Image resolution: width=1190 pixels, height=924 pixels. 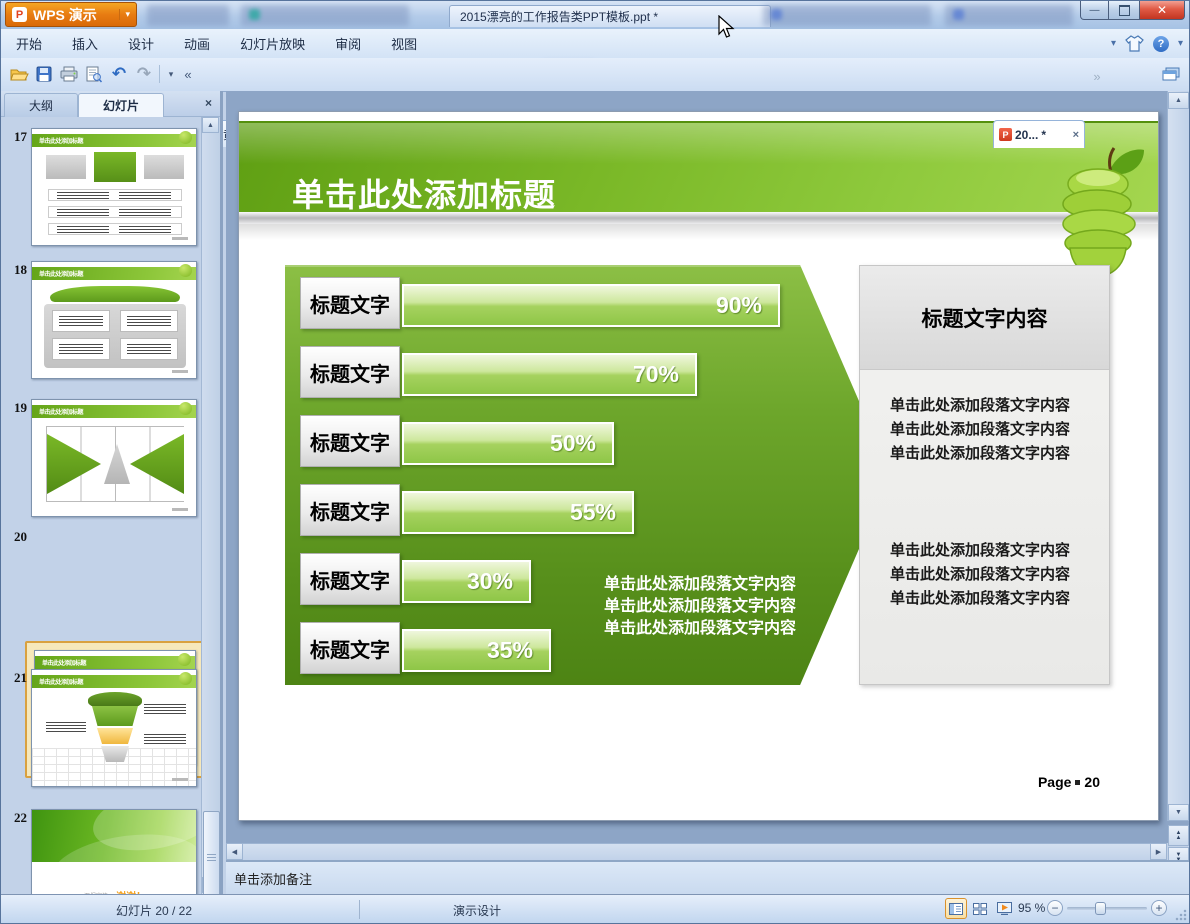 I want to click on collapse-ribbon-icon: ▾, so click(x=1113, y=43).